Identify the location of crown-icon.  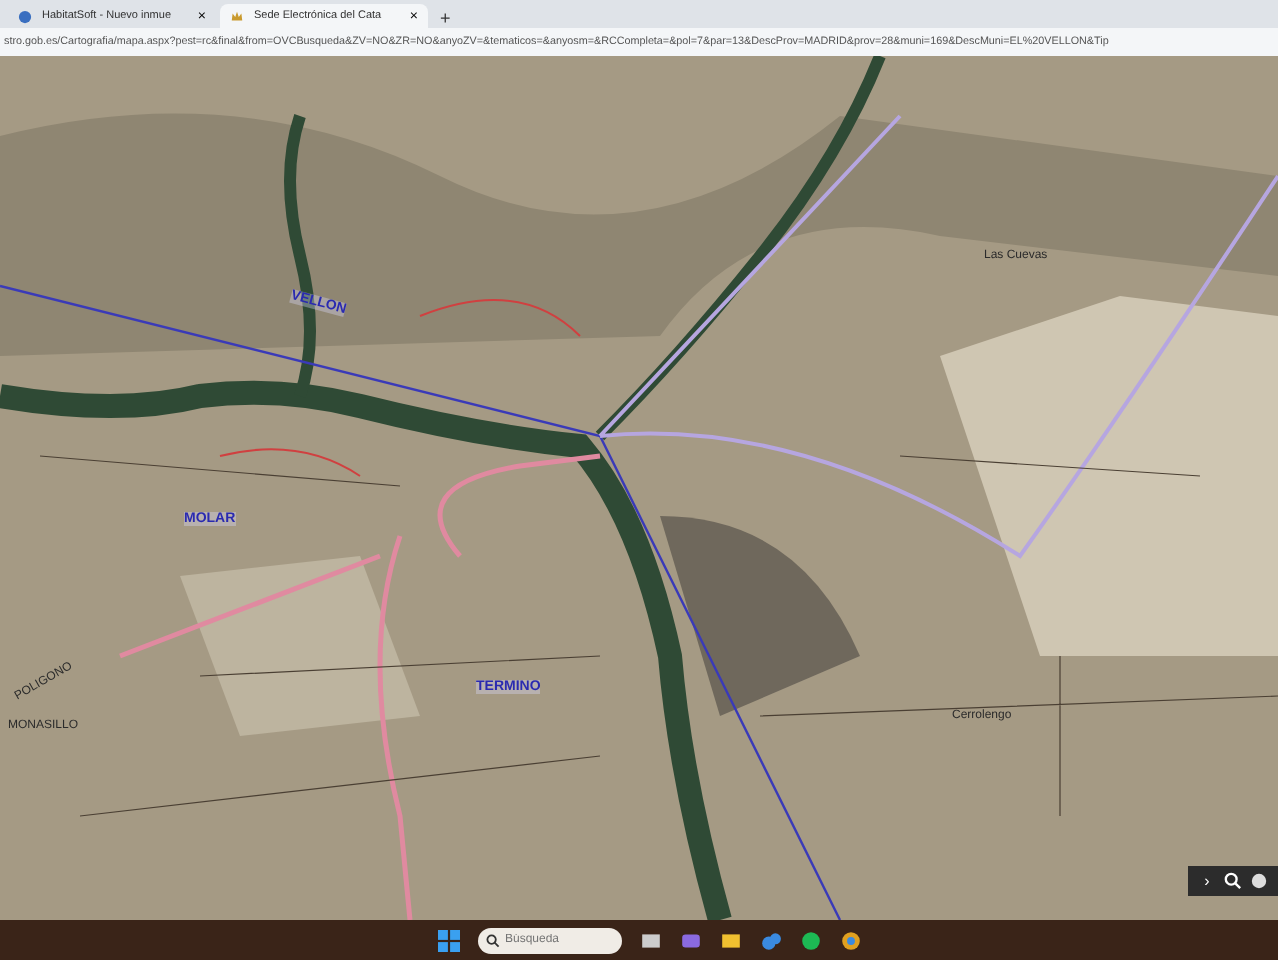
(237, 16).